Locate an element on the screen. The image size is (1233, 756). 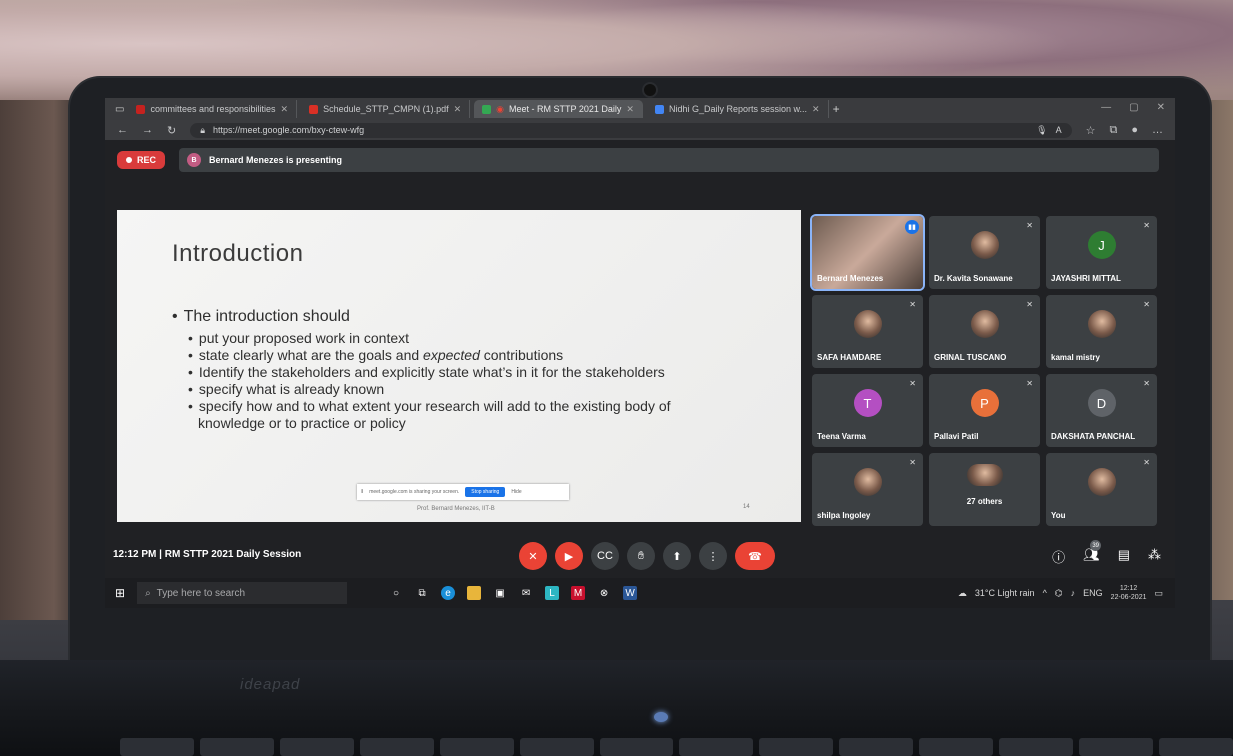
activities-icon: ⁂ is located at coordinates (1154, 556).